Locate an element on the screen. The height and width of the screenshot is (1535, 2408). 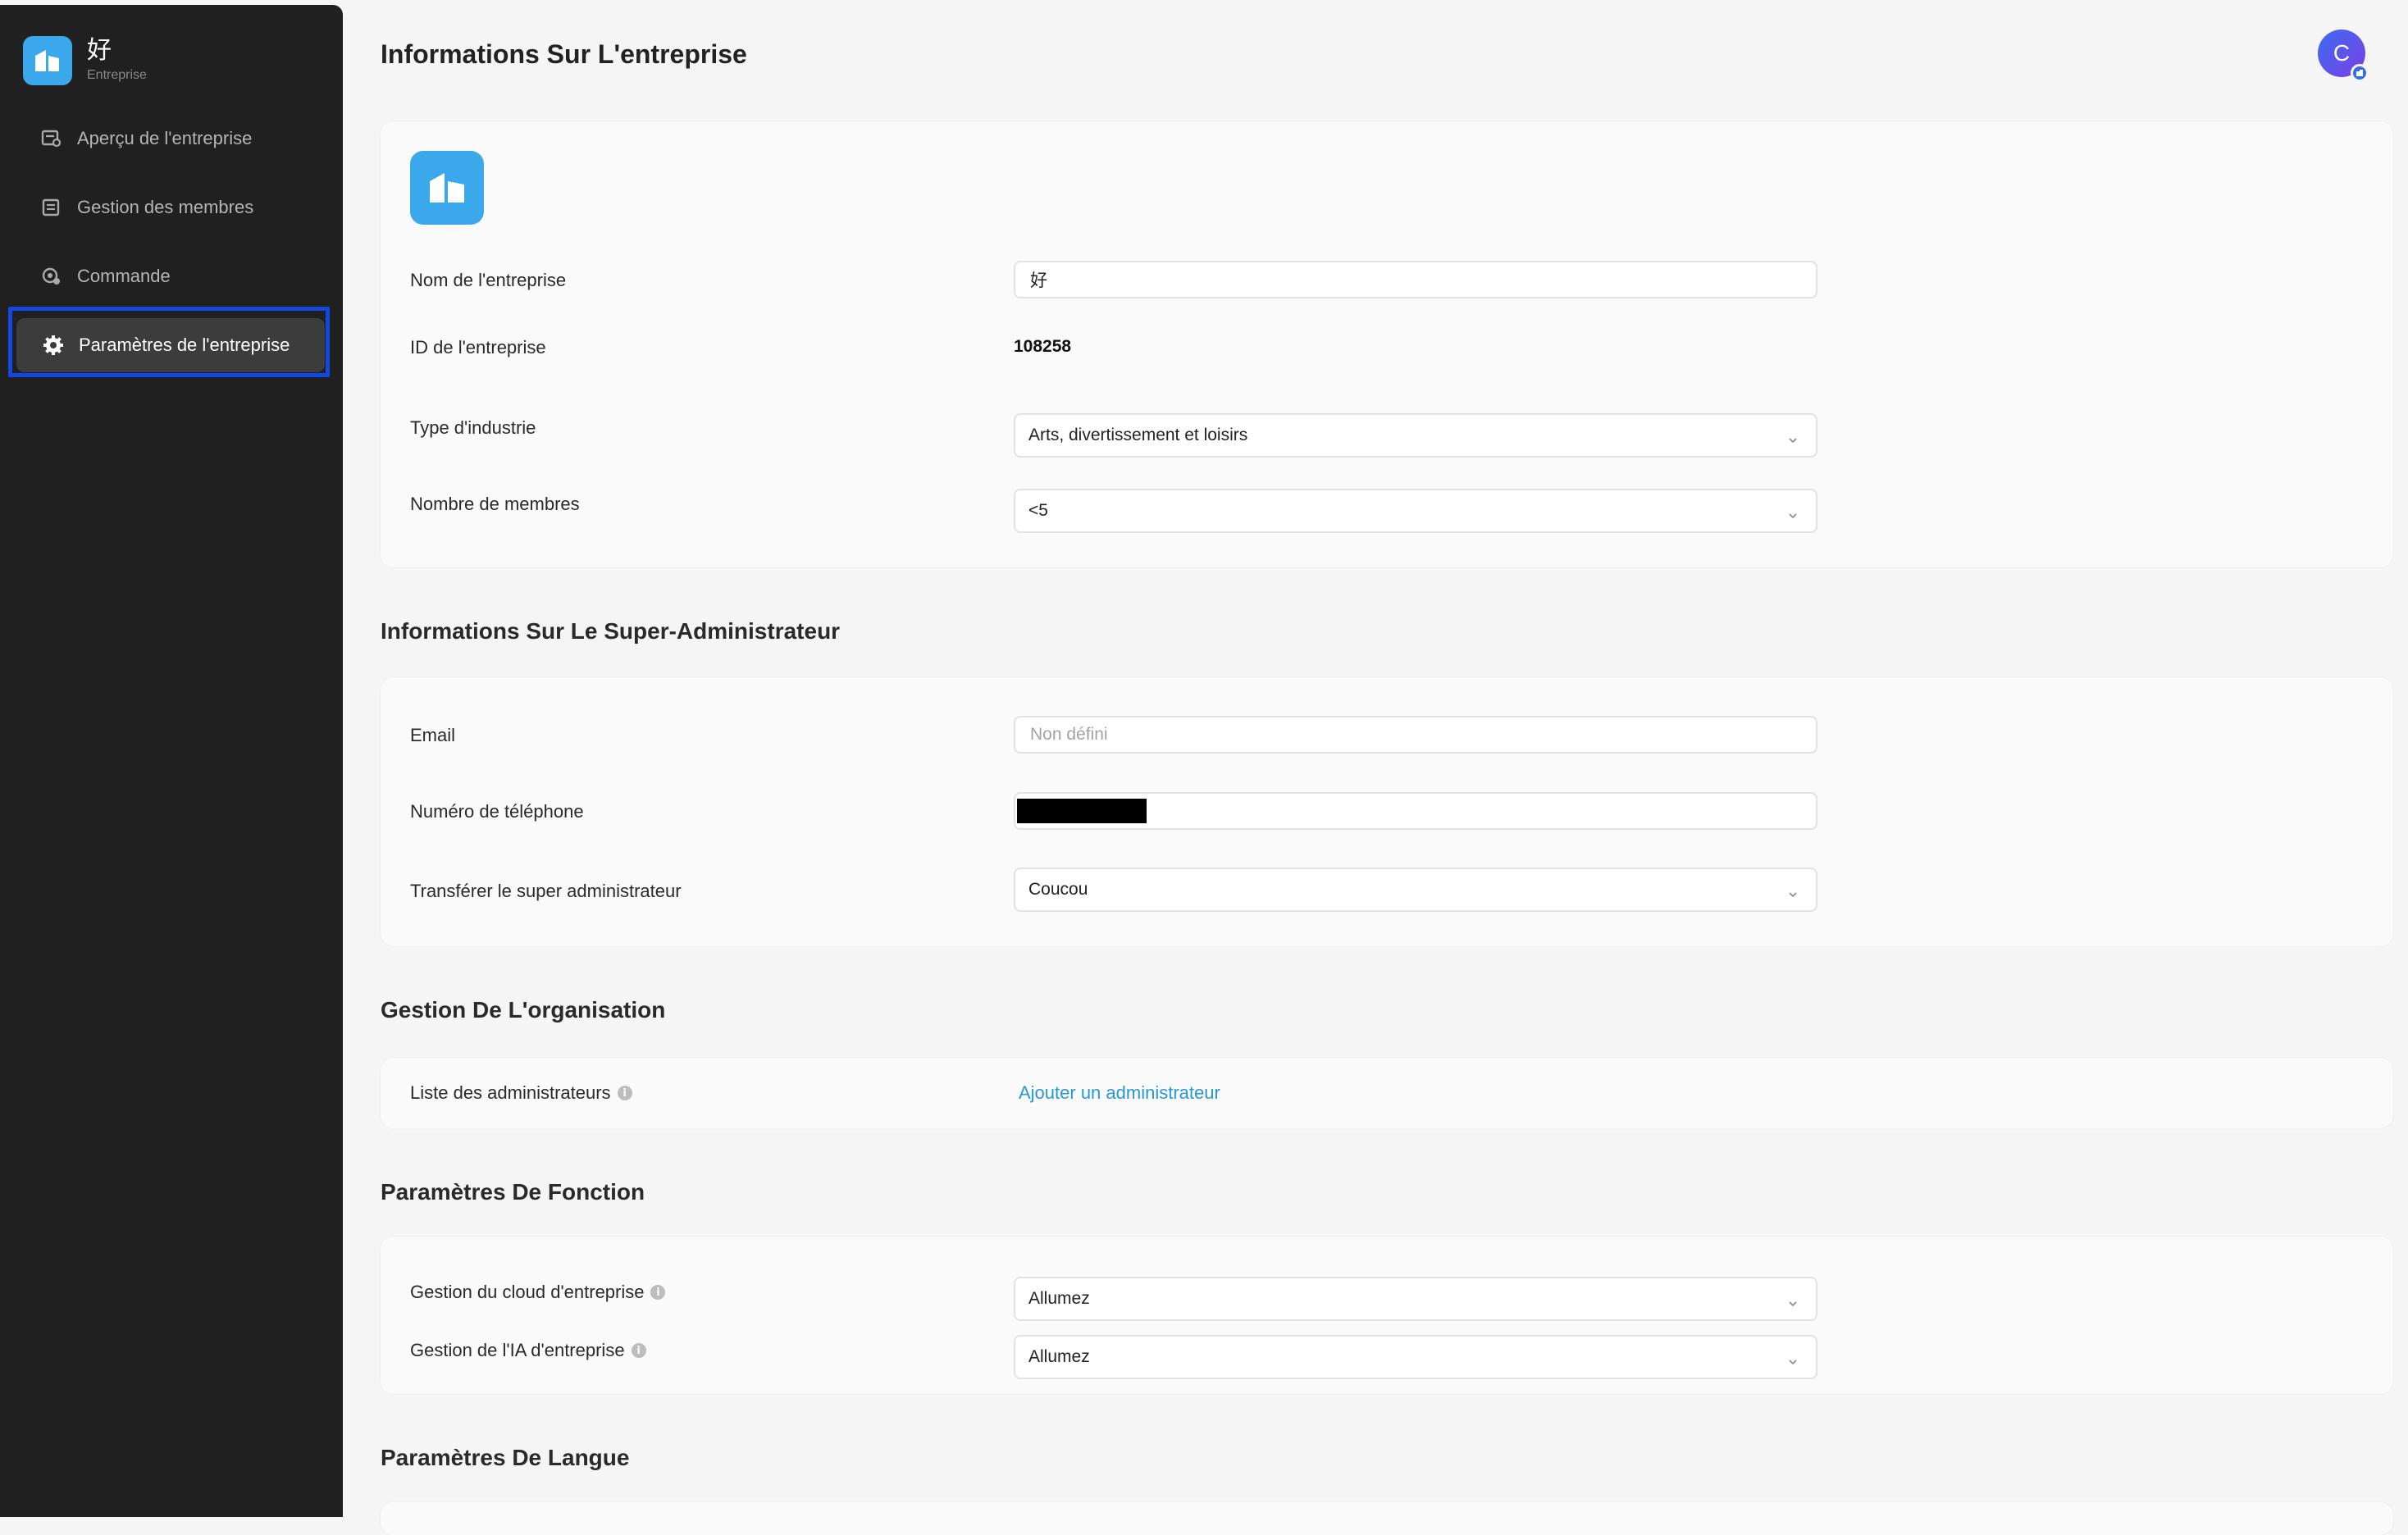
transfer-admin-select: Coucou is located at coordinates (1416, 890).